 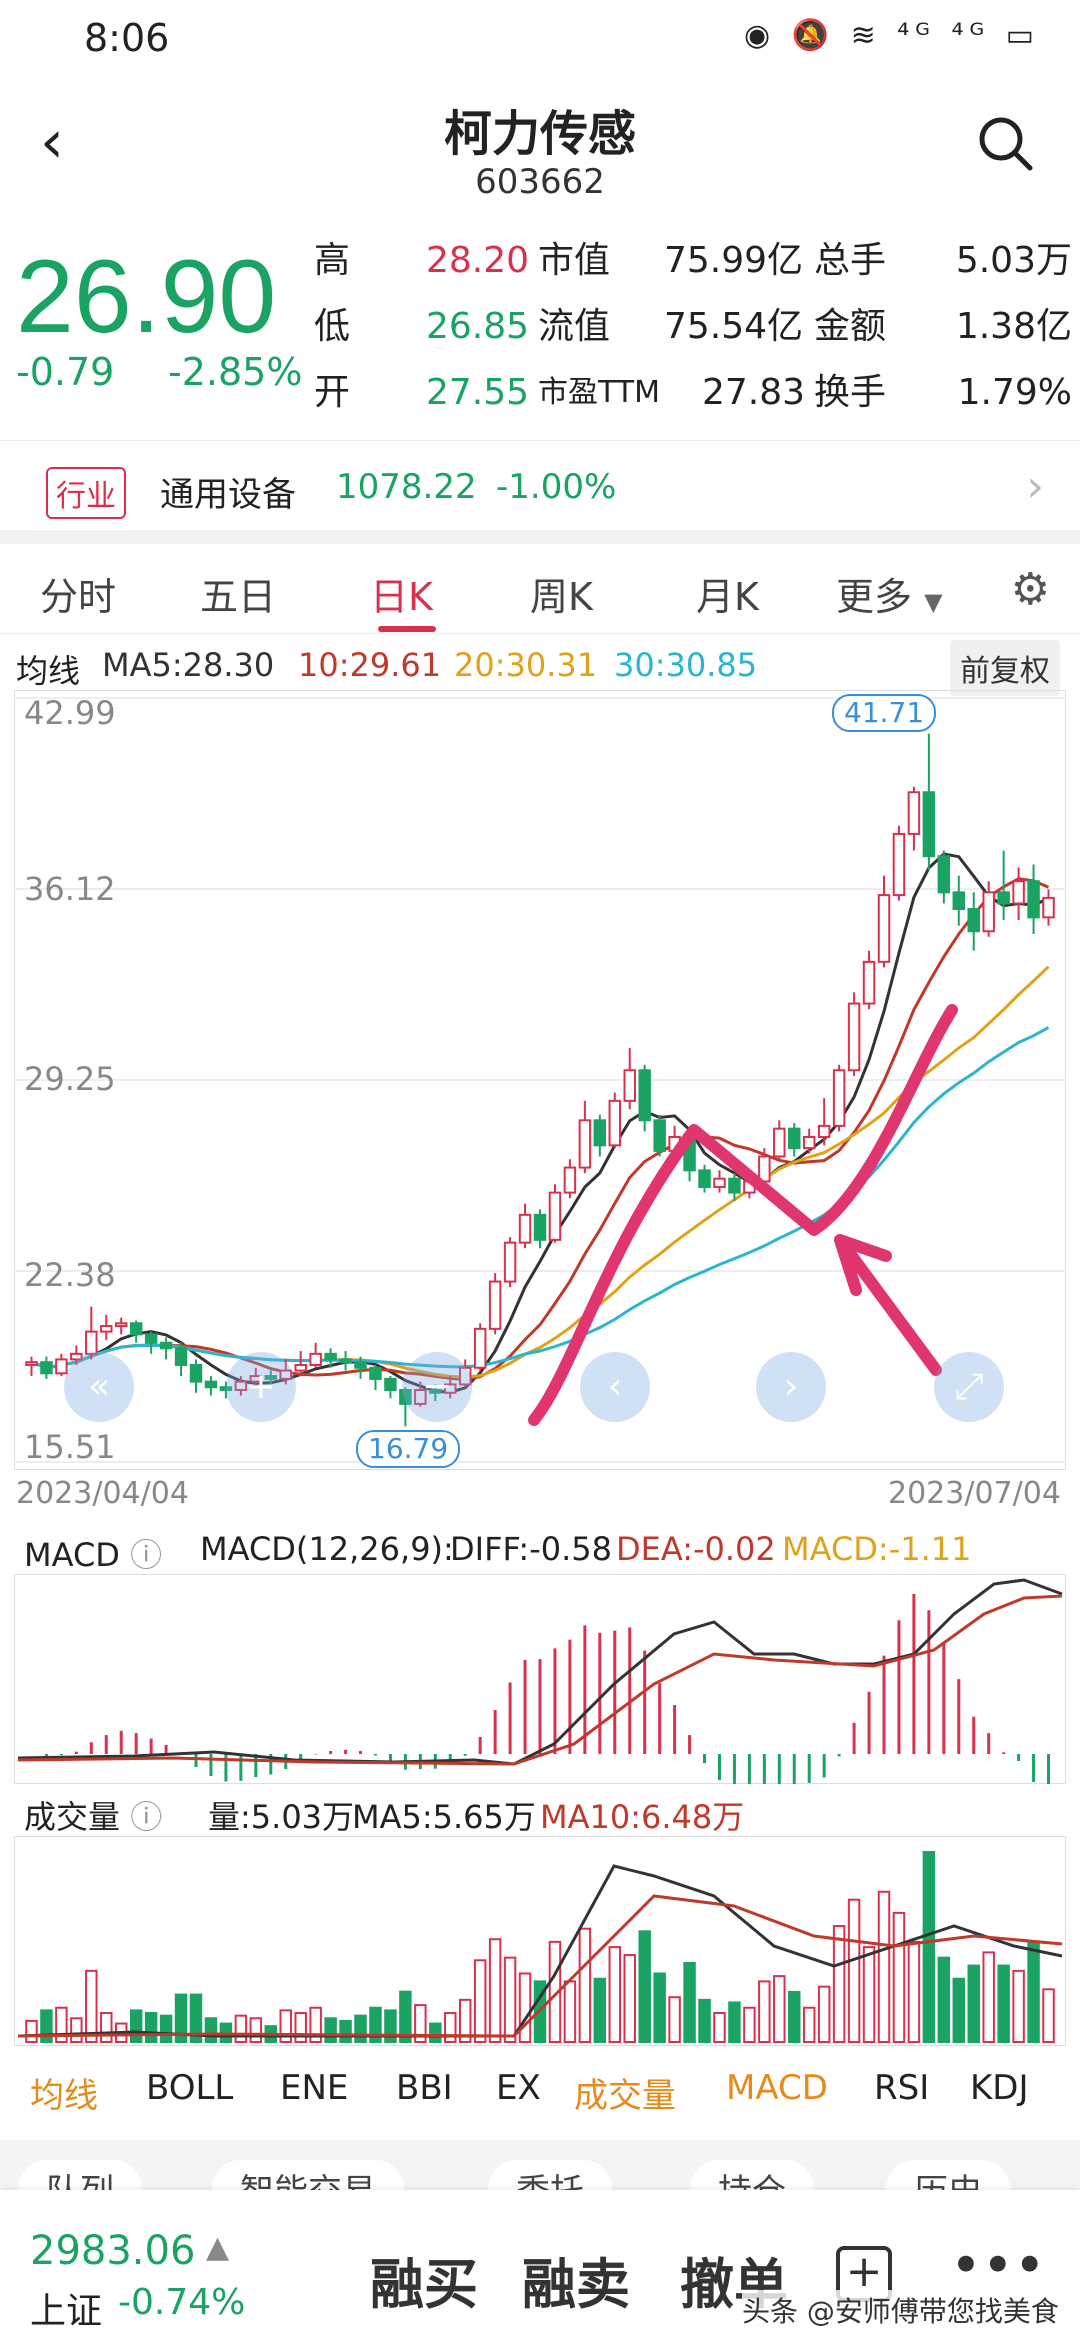 I want to click on industry-name: 通用设备, so click(x=228, y=495).